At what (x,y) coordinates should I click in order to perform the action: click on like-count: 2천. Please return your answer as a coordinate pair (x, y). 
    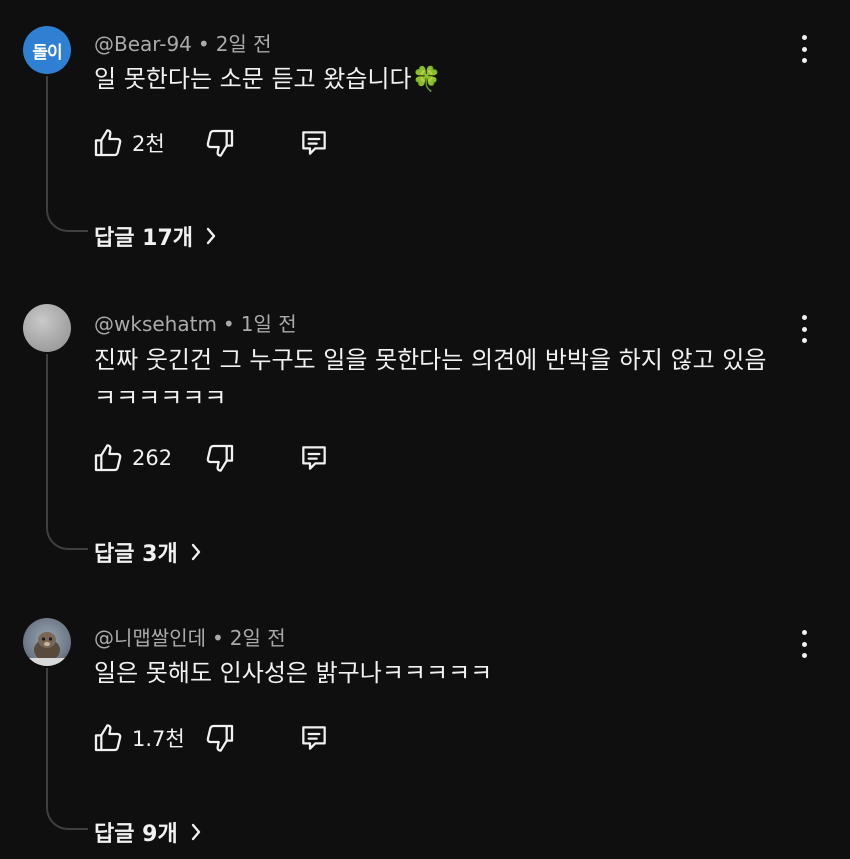
    Looking at the image, I should click on (148, 144).